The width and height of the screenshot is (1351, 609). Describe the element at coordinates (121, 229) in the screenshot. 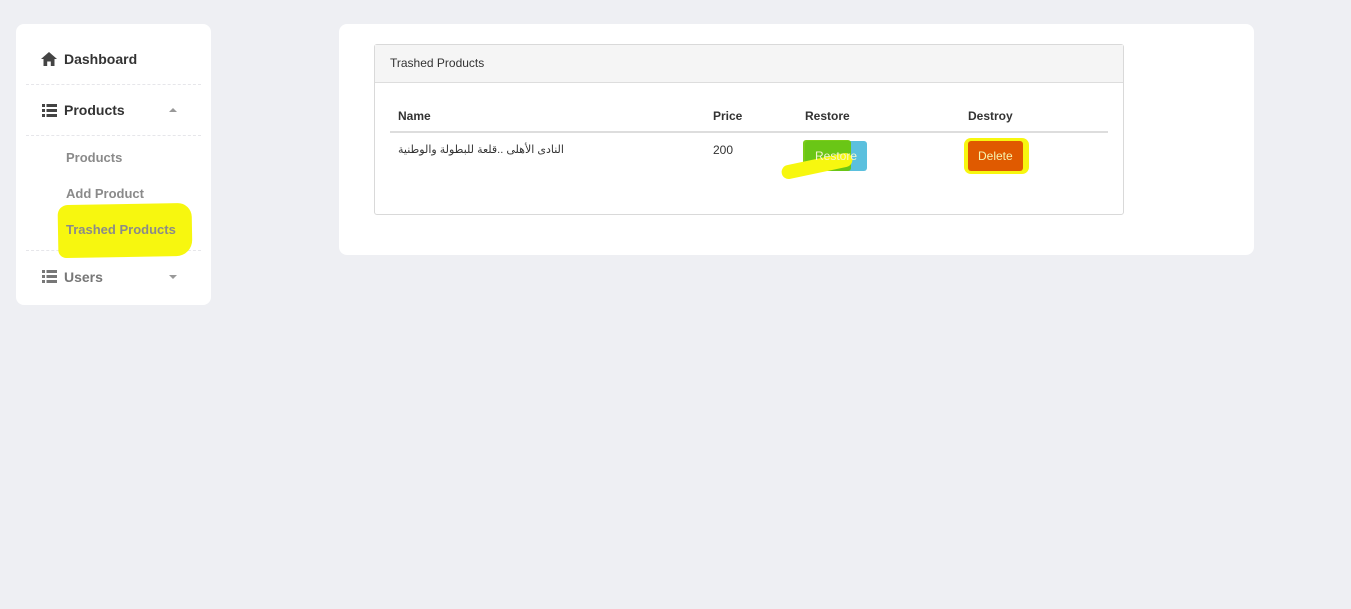

I see `submenu-item-label: Trashed Products` at that location.